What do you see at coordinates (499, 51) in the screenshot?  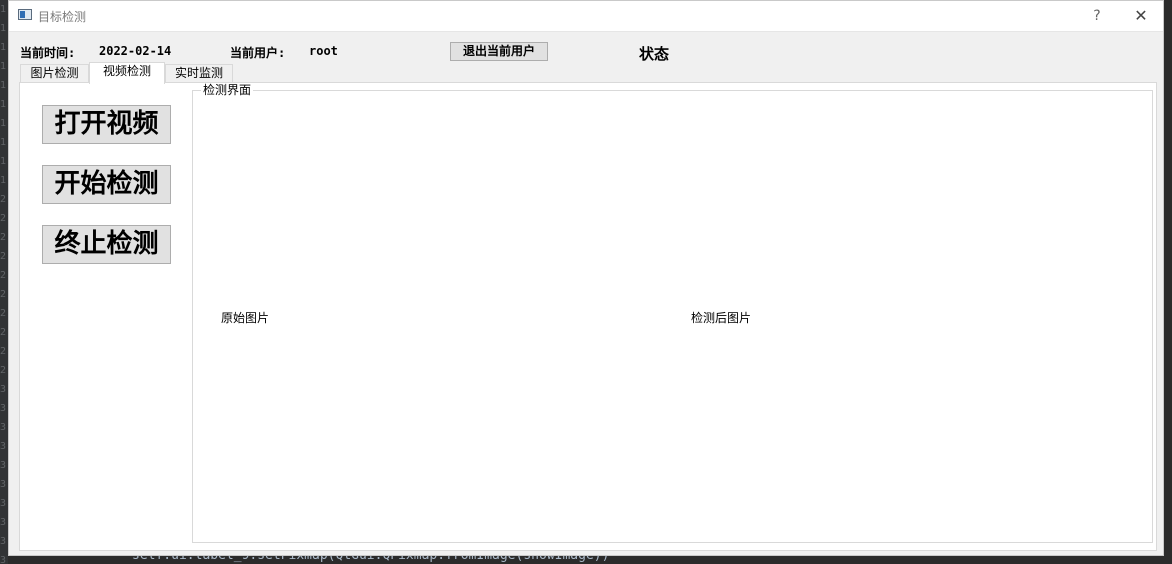 I see `logout-button: 退出当前用户` at bounding box center [499, 51].